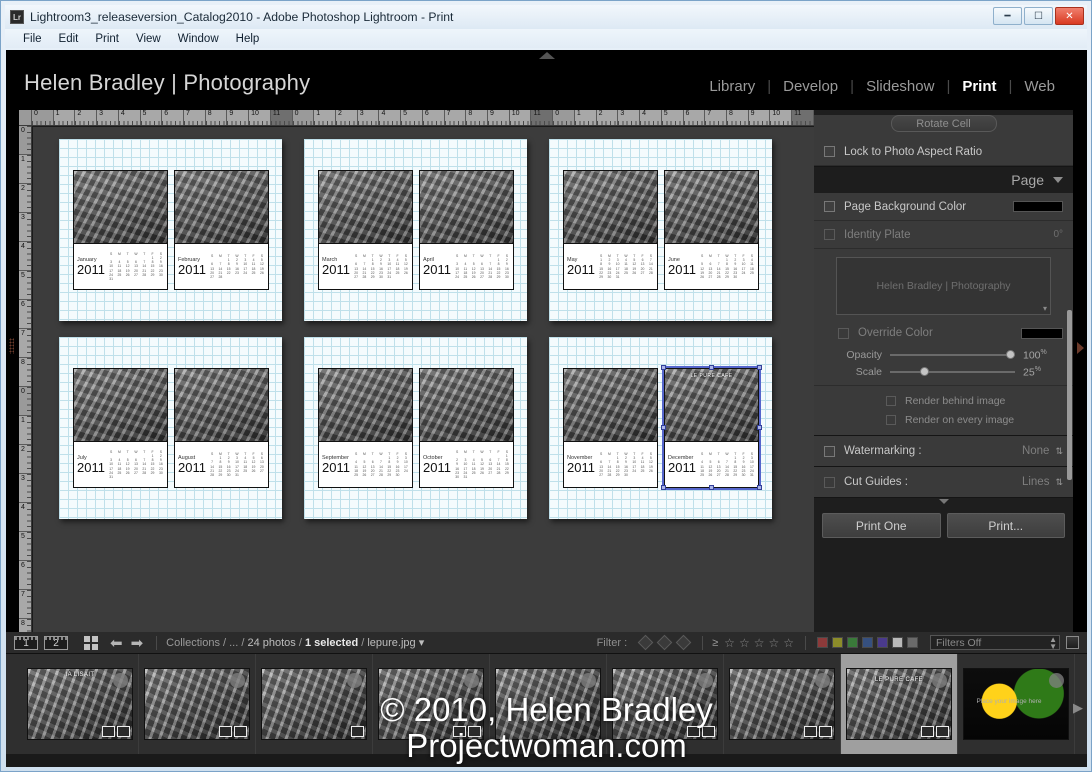 This screenshot has height=772, width=1092. What do you see at coordinates (829, 451) in the screenshot?
I see `watermarking-checkbox` at bounding box center [829, 451].